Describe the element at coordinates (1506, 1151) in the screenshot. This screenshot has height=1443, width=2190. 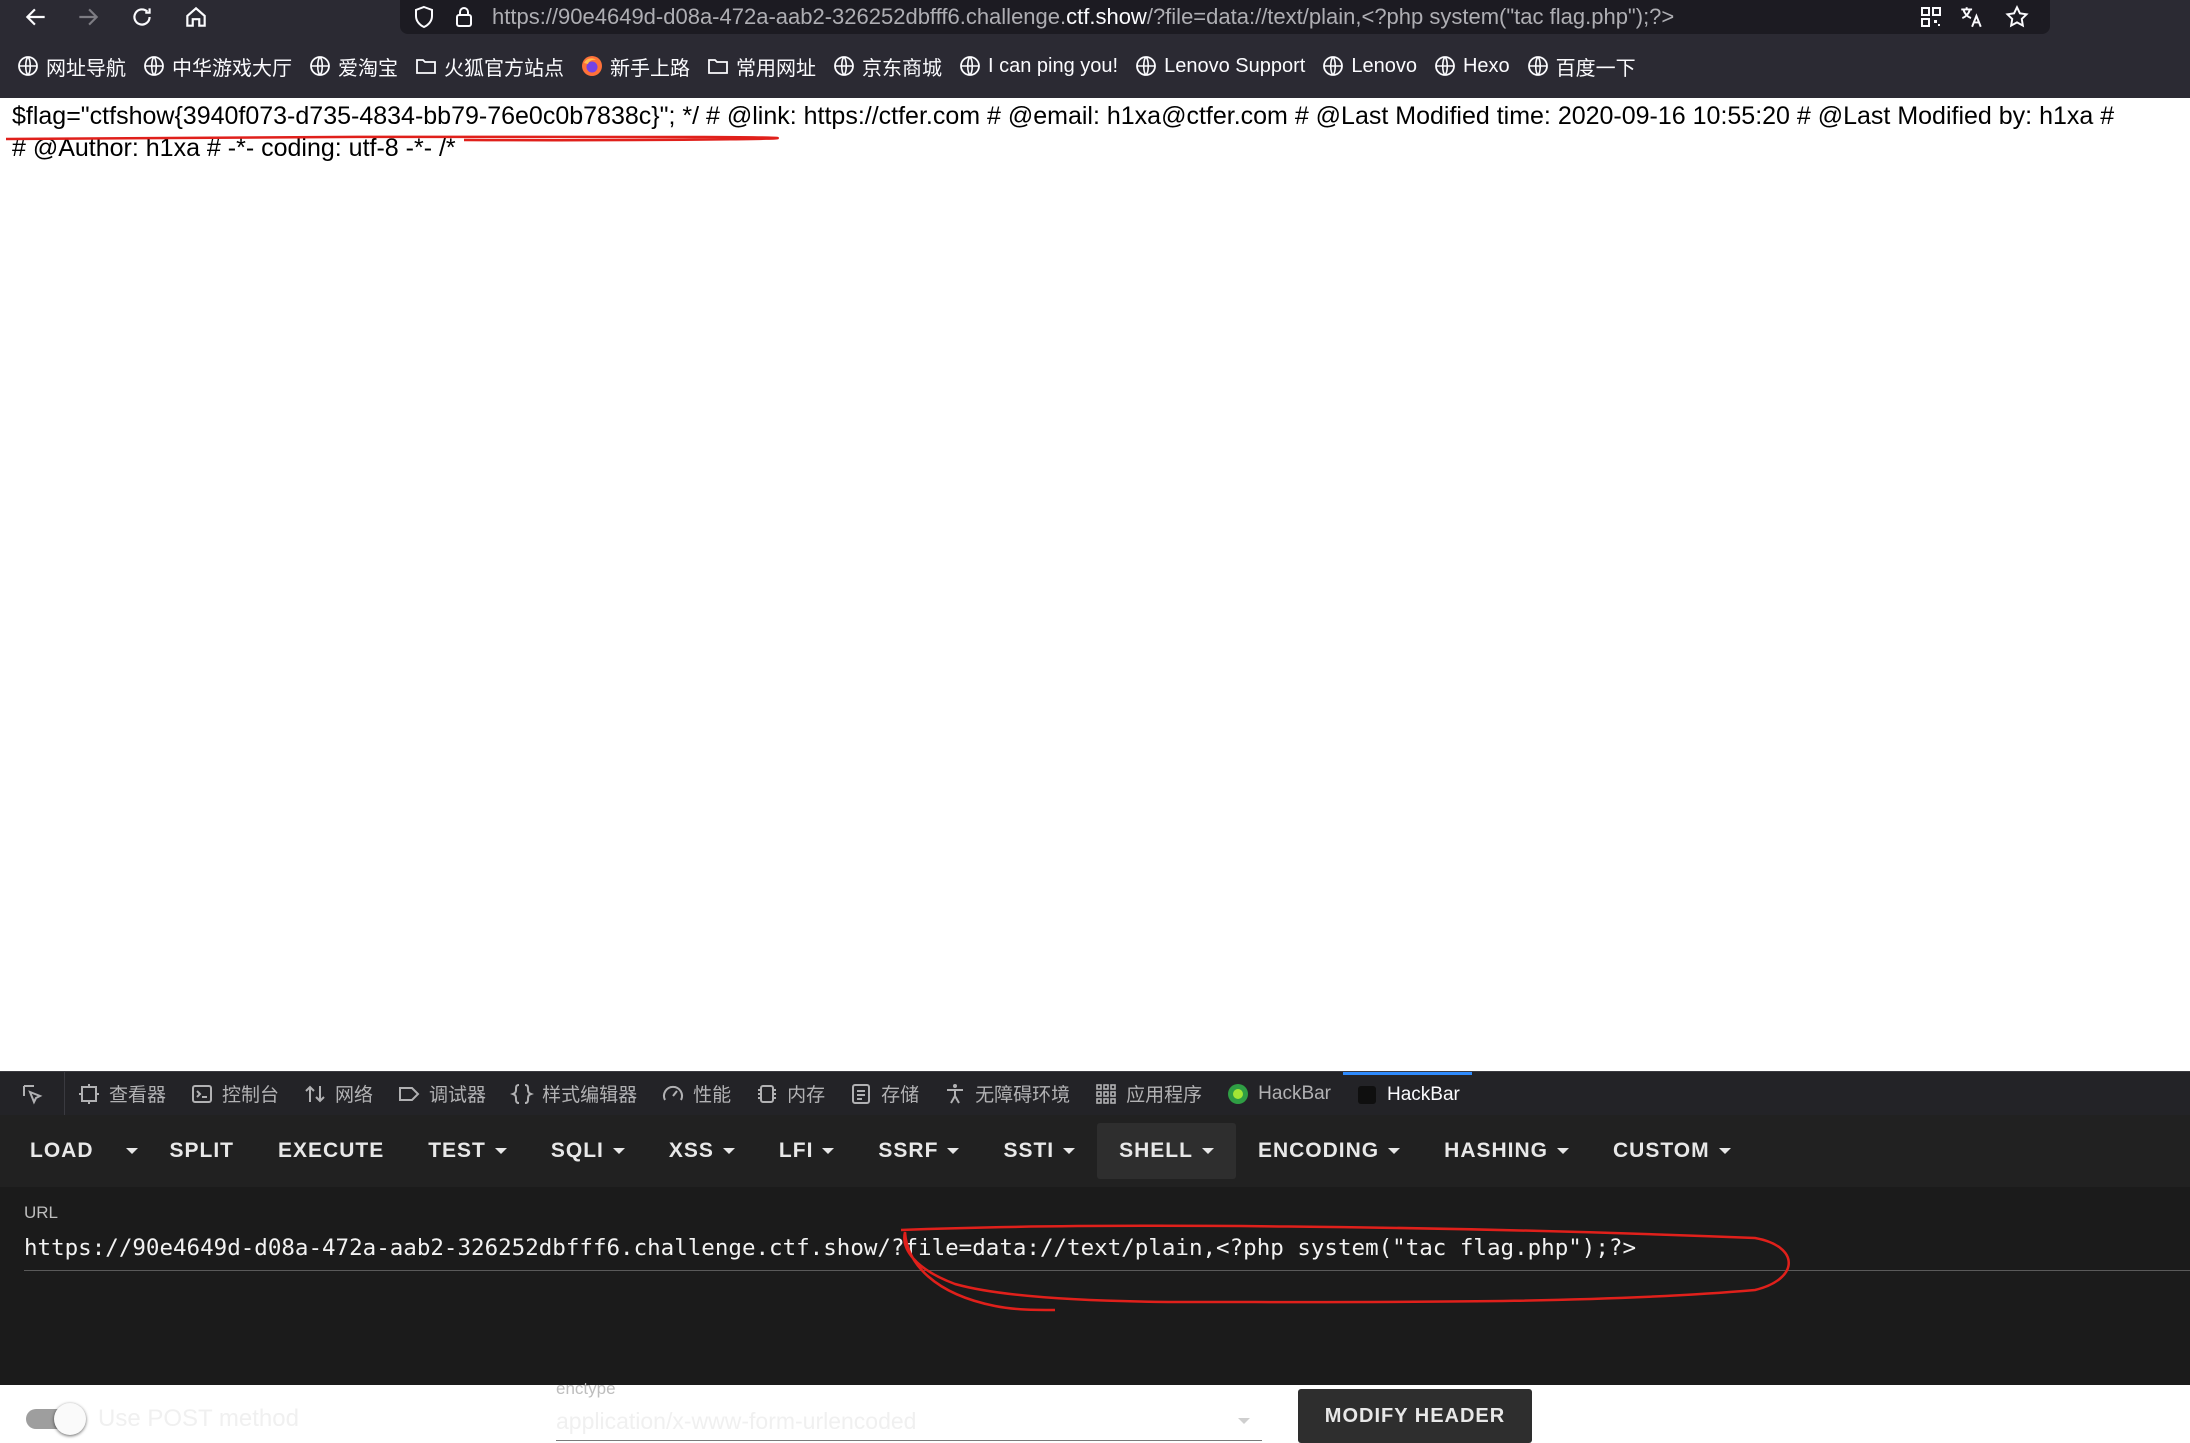
I see `hackbar-menu-hashing: HASHING` at that location.